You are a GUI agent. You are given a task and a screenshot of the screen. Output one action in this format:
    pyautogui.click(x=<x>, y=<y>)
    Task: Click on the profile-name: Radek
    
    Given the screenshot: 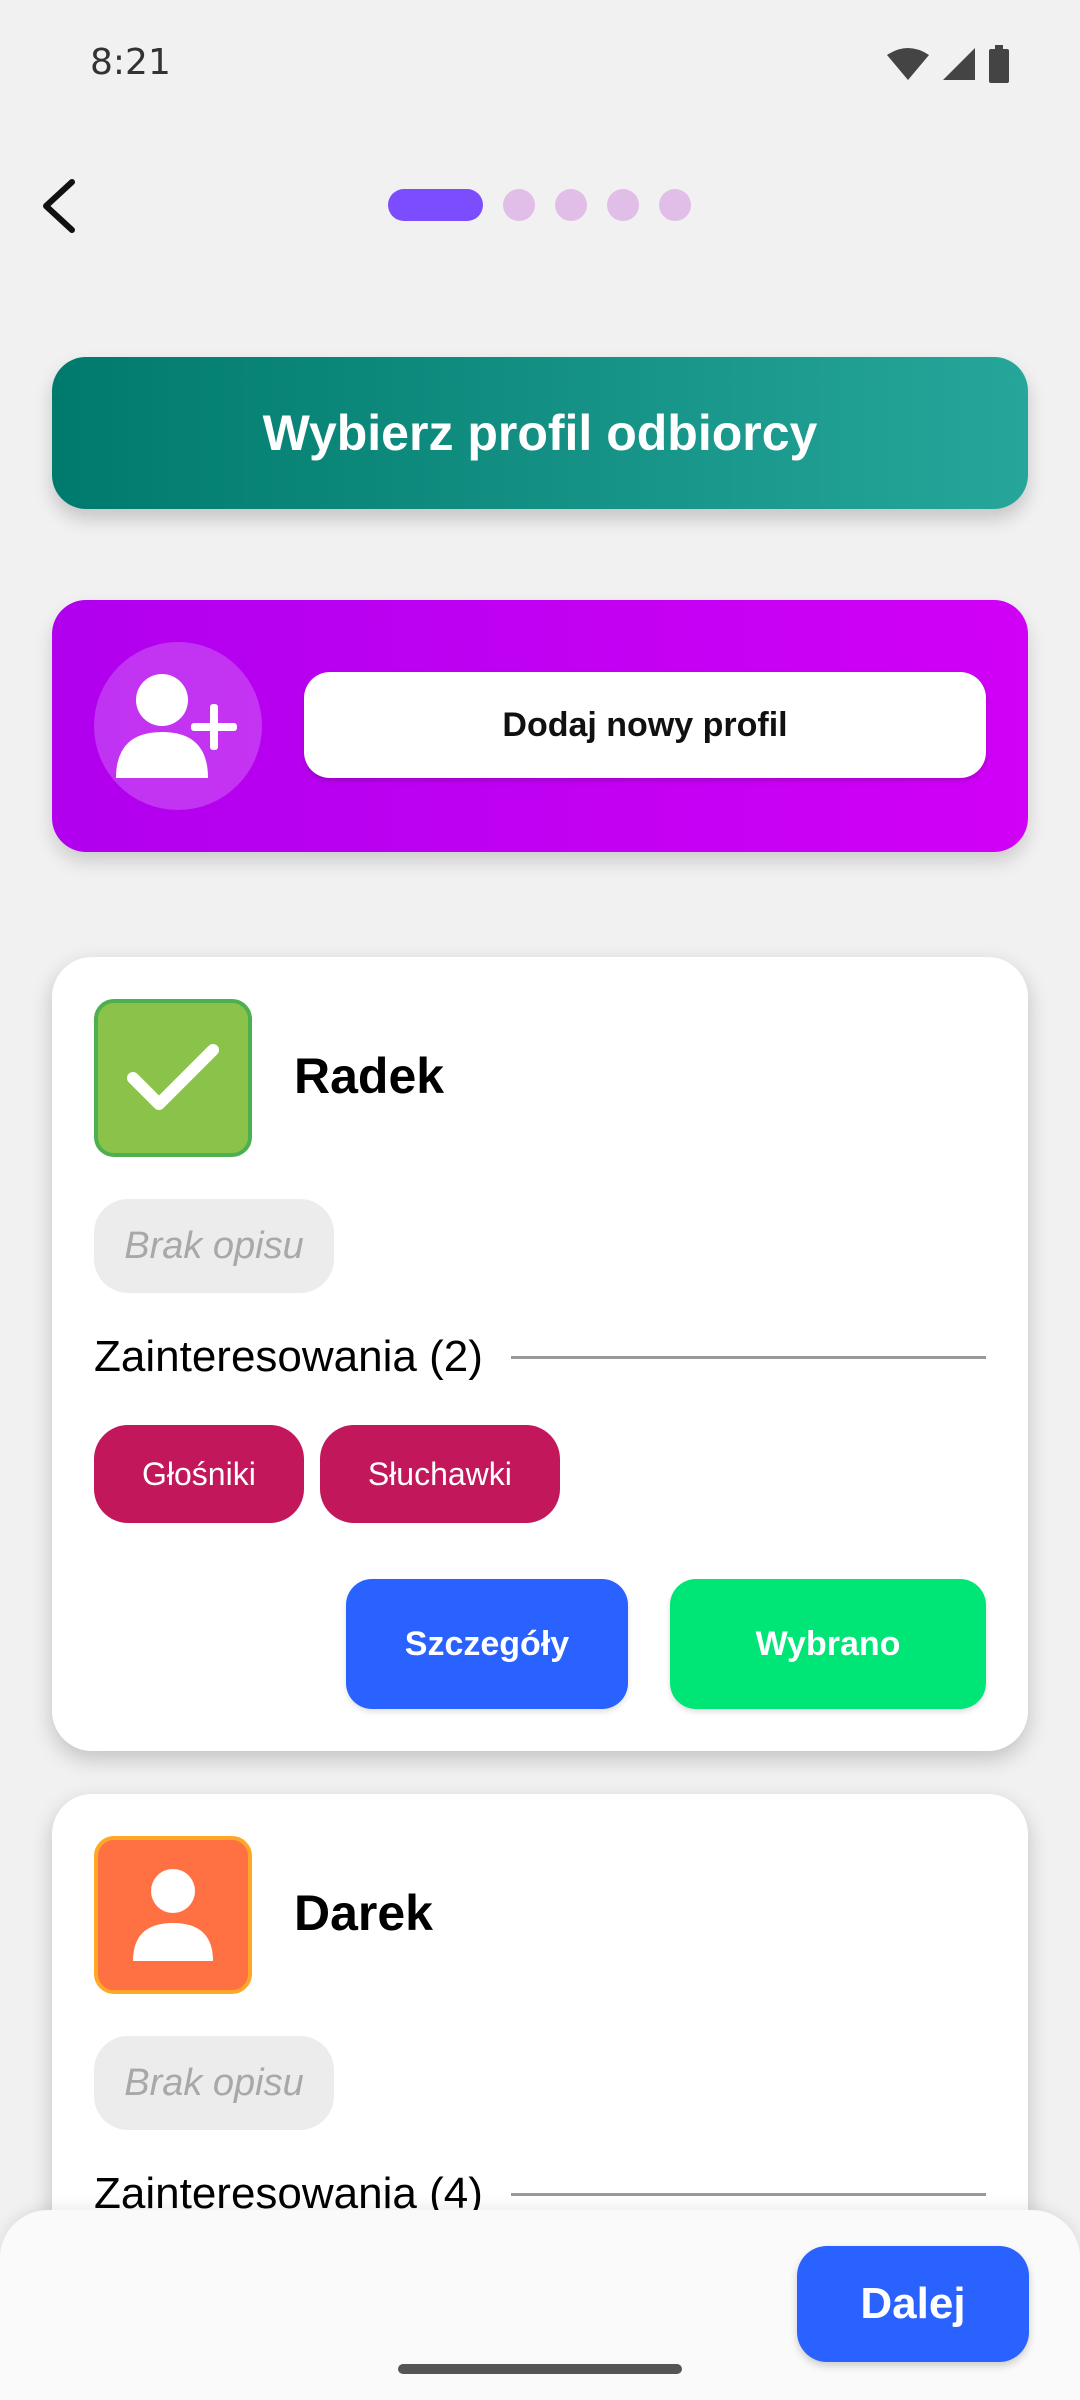 What is the action you would take?
    pyautogui.click(x=369, y=1076)
    